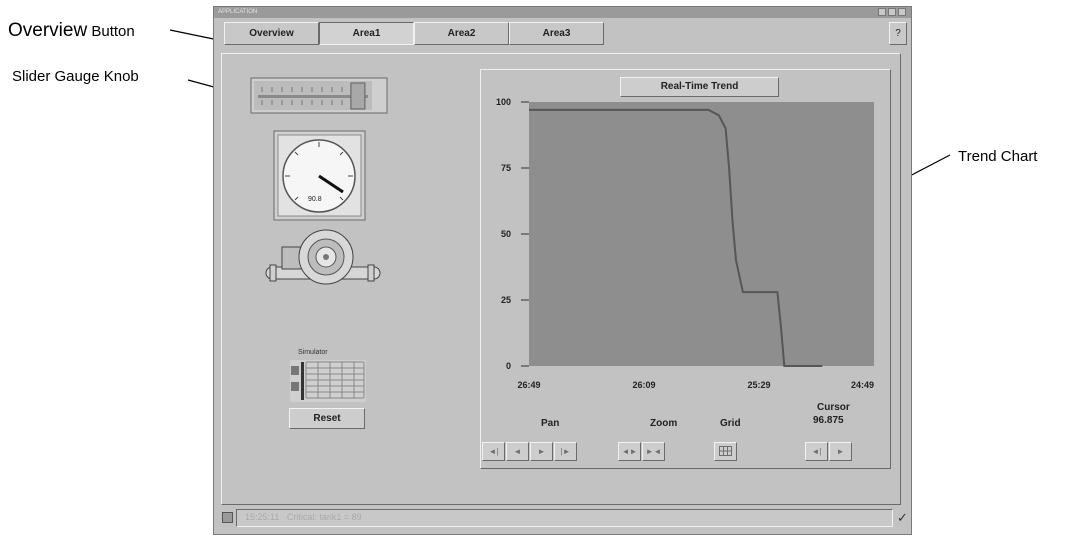  Describe the element at coordinates (323, 257) in the screenshot. I see `pump-icon` at that location.